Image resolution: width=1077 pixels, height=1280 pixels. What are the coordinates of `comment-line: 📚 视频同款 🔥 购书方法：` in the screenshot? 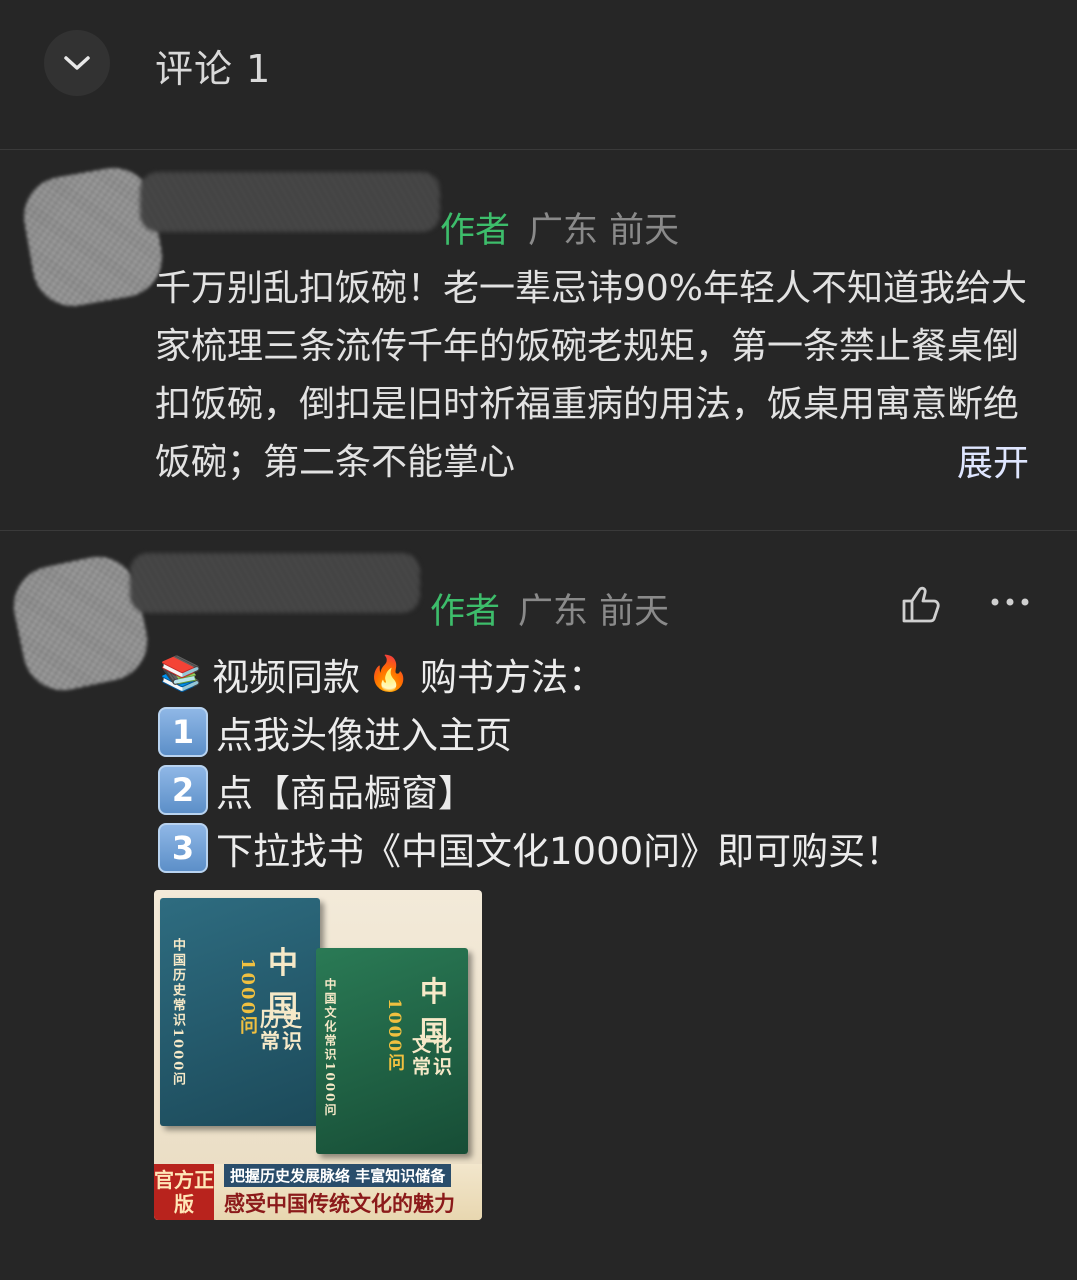 It's located at (381, 674).